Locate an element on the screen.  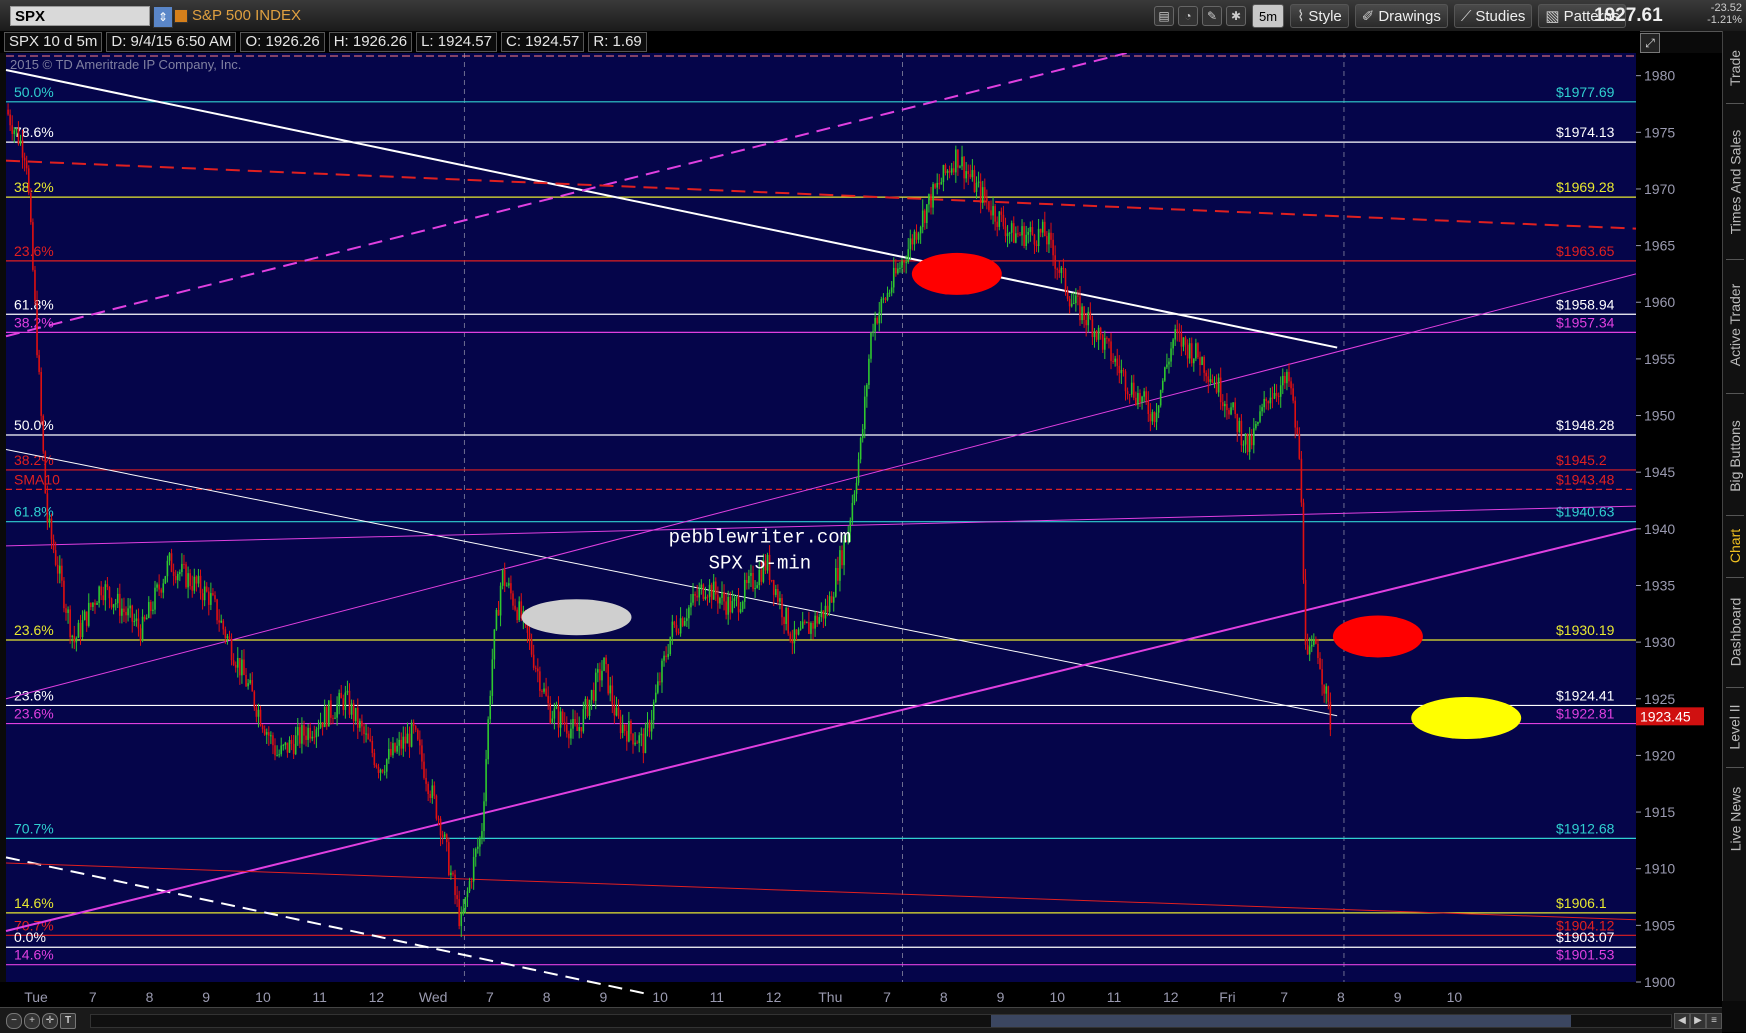
chart-spec: SPX 10 d 5m is located at coordinates (53, 42).